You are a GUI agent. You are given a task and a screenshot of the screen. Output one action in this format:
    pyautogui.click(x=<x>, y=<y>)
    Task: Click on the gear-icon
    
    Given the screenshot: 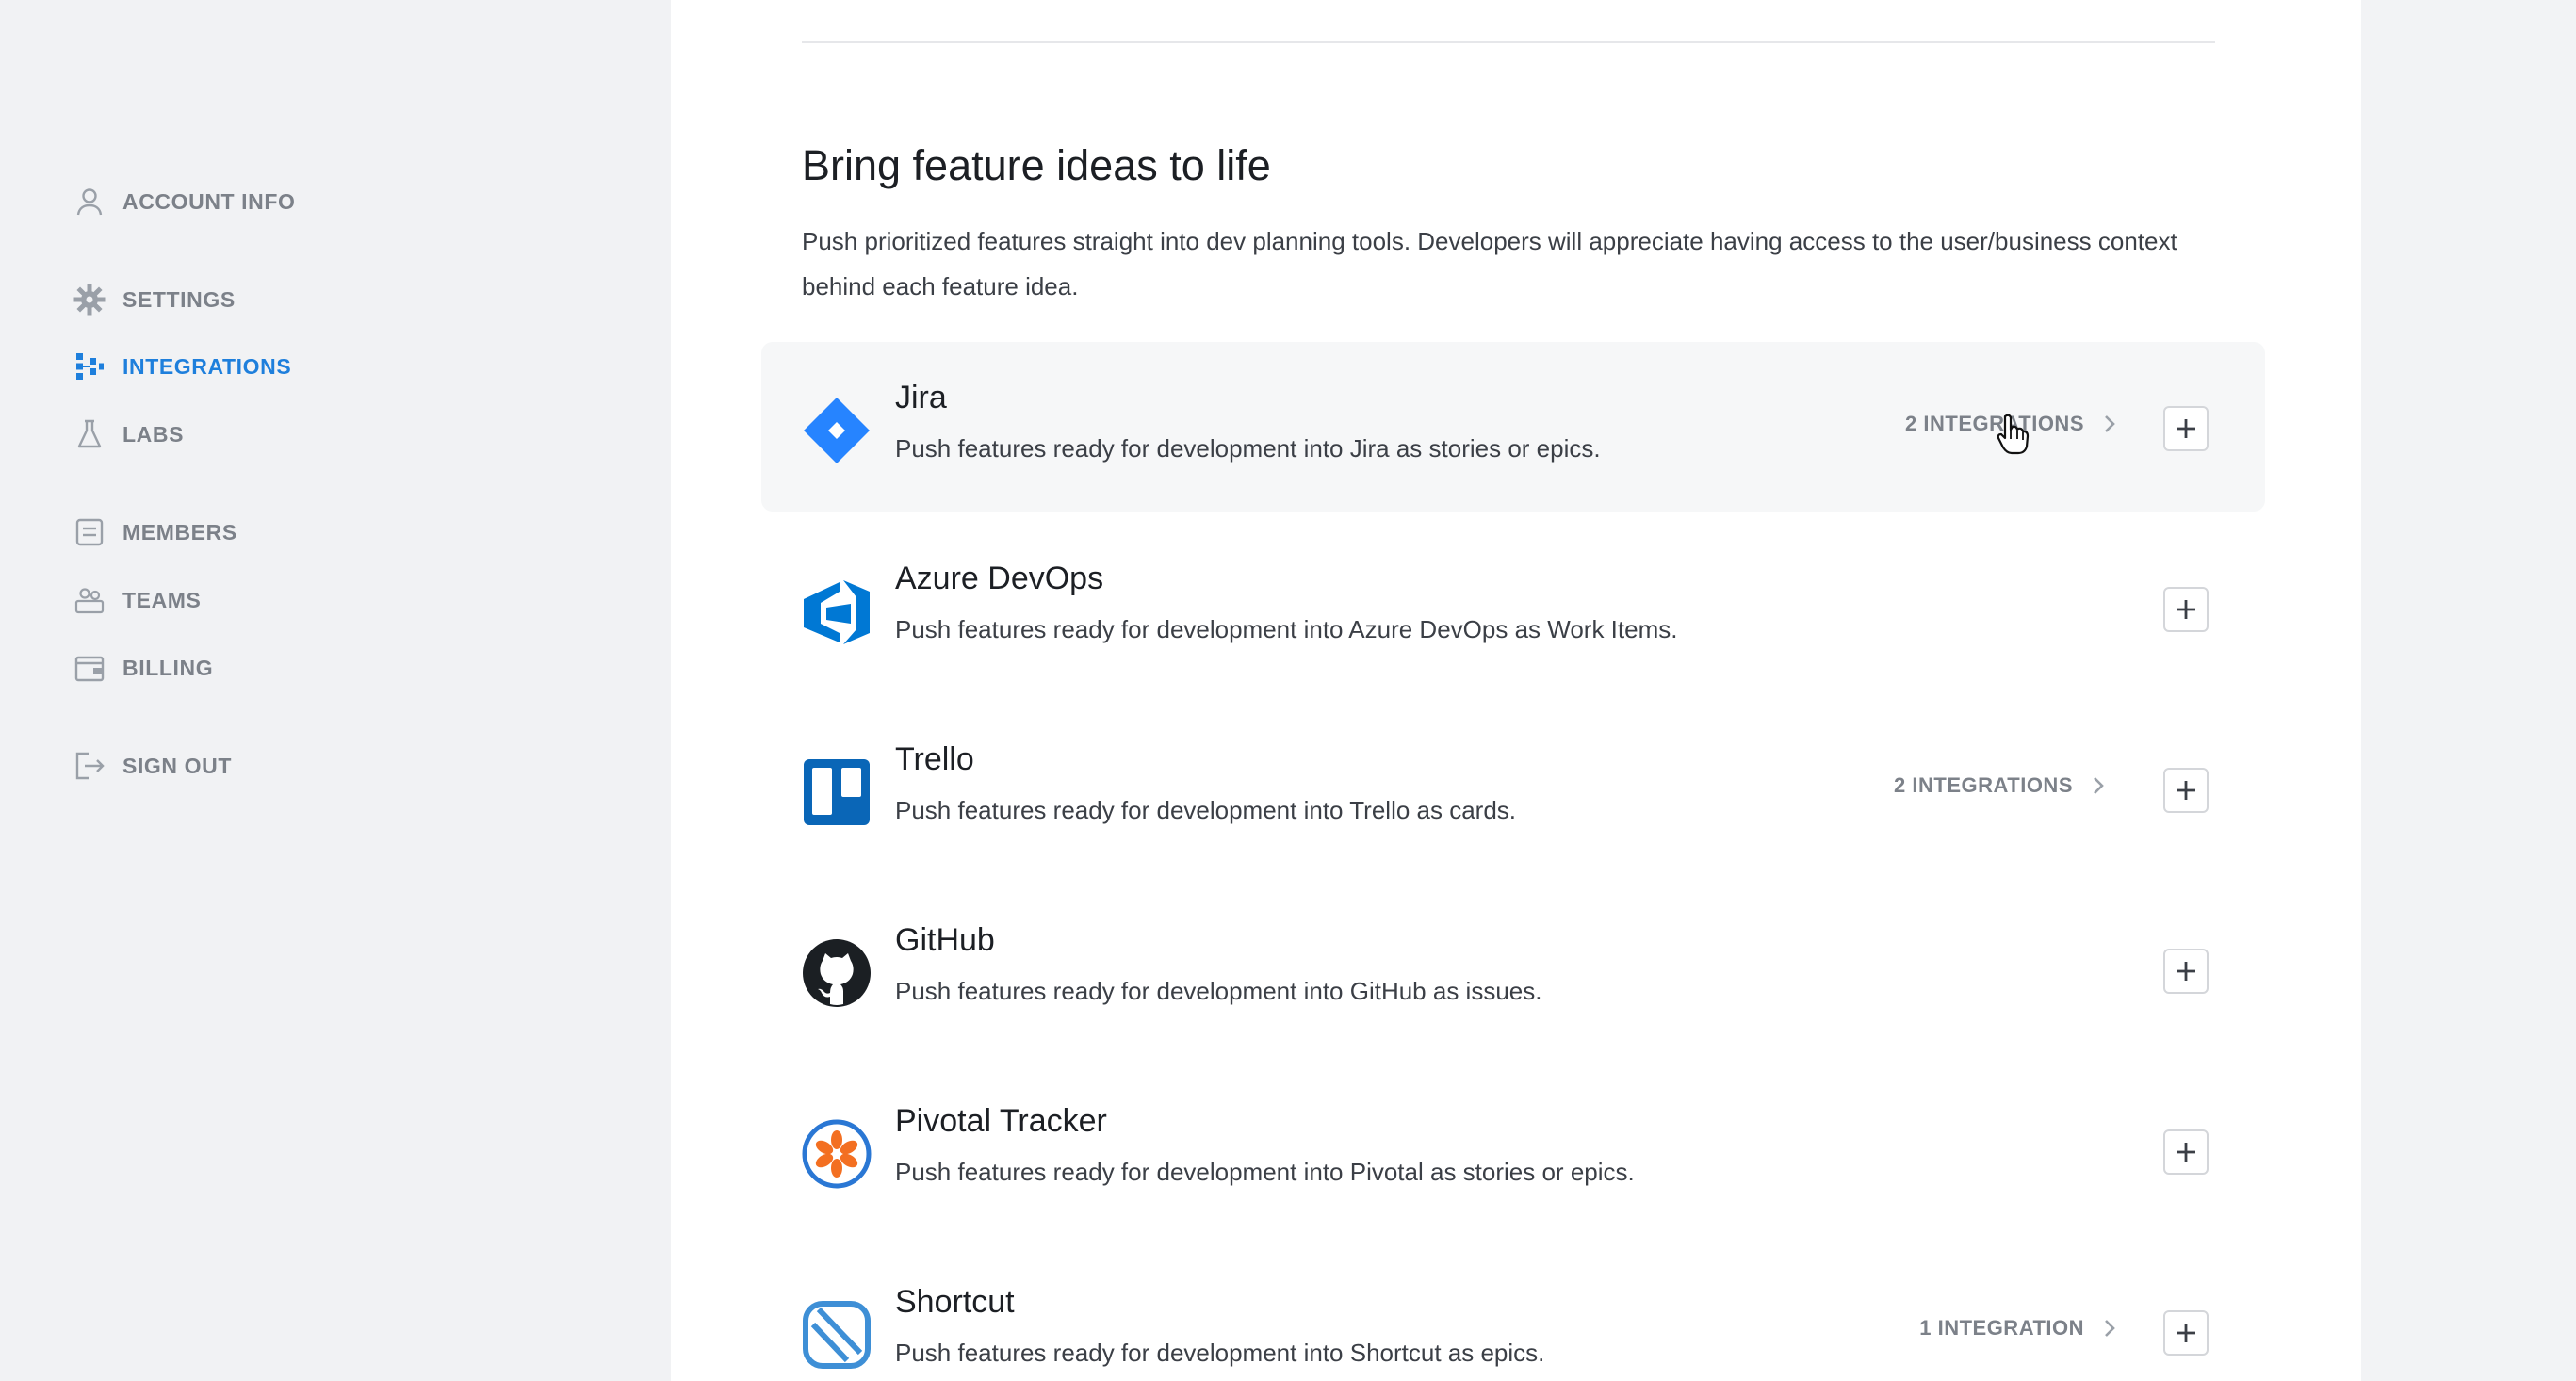 What is the action you would take?
    pyautogui.click(x=89, y=300)
    